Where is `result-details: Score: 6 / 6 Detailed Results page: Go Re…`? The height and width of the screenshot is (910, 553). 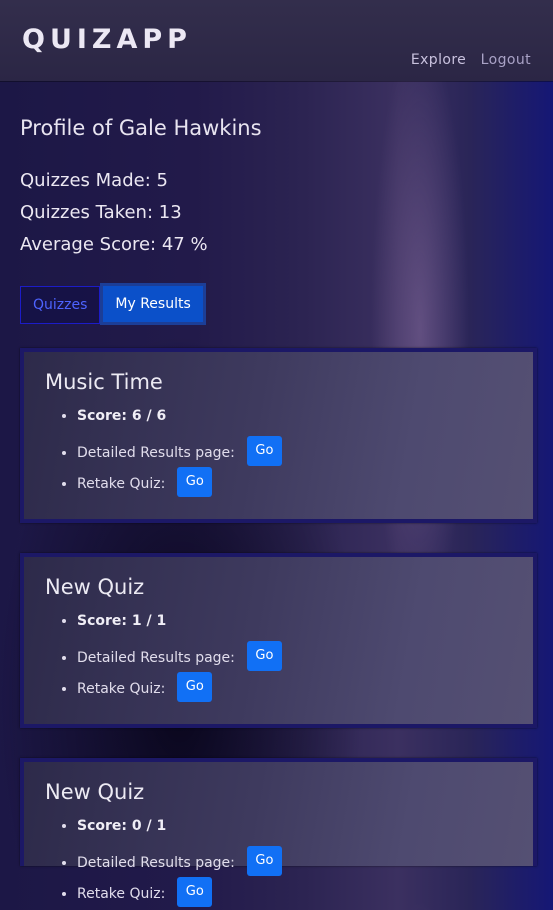 result-details: Score: 6 / 6 Detailed Results page: Go Re… is located at coordinates (170, 453).